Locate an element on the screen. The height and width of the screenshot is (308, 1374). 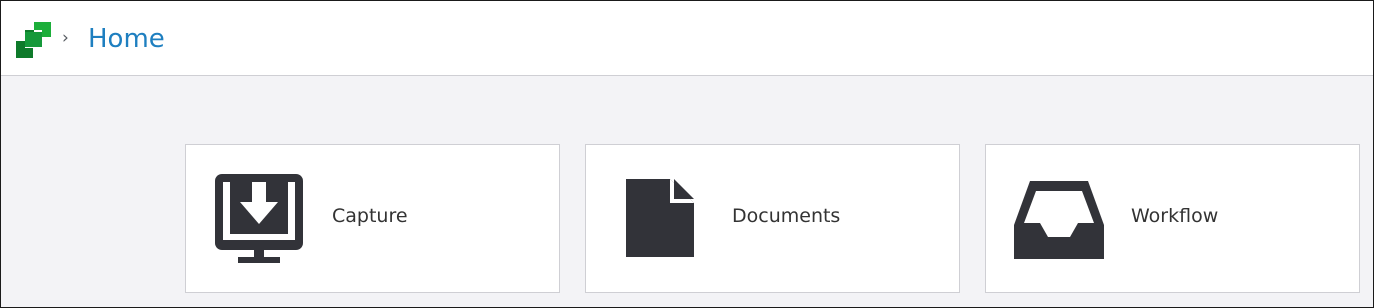
app-logo-icon is located at coordinates (34, 40).